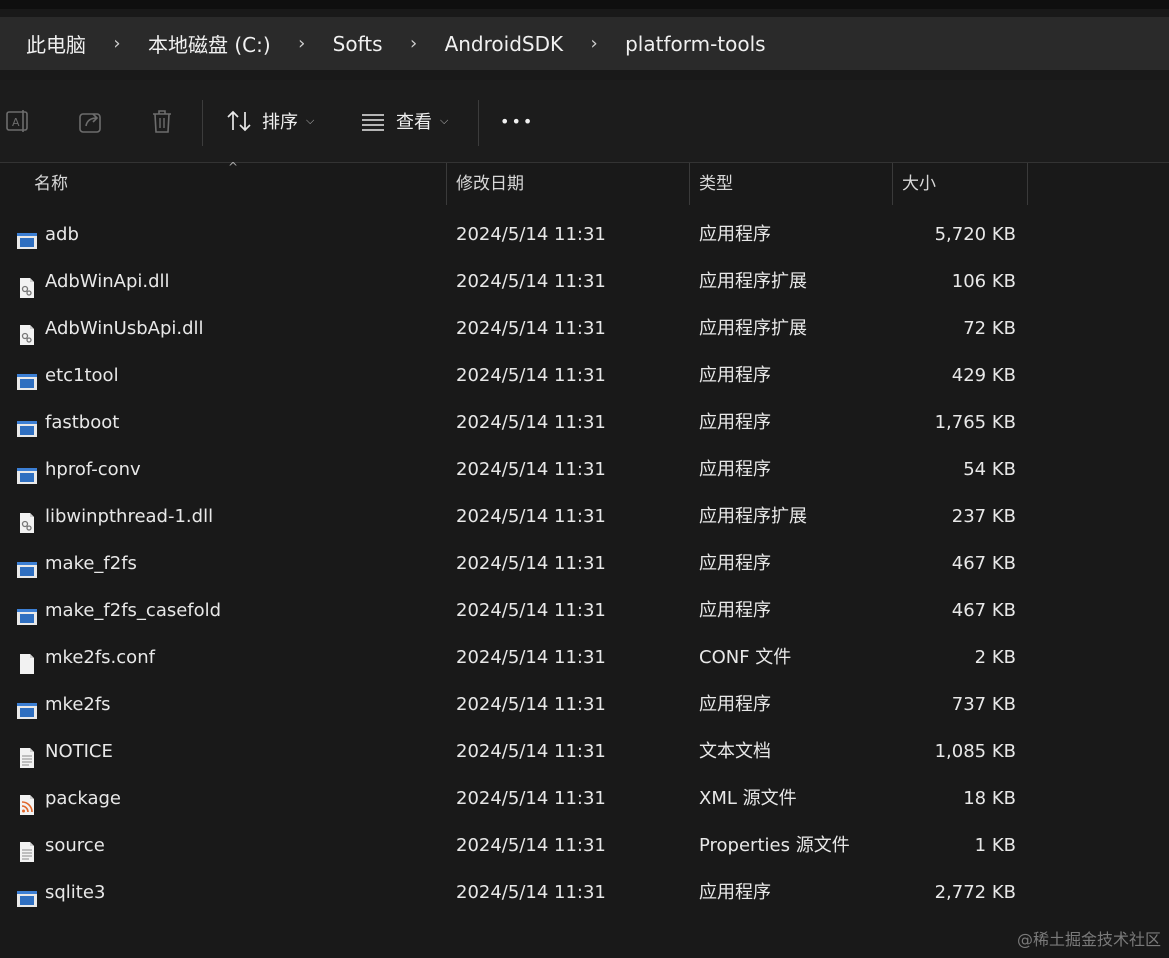 The image size is (1169, 958). I want to click on breadcrumb-androidsdk: AndroidSDK, so click(504, 44).